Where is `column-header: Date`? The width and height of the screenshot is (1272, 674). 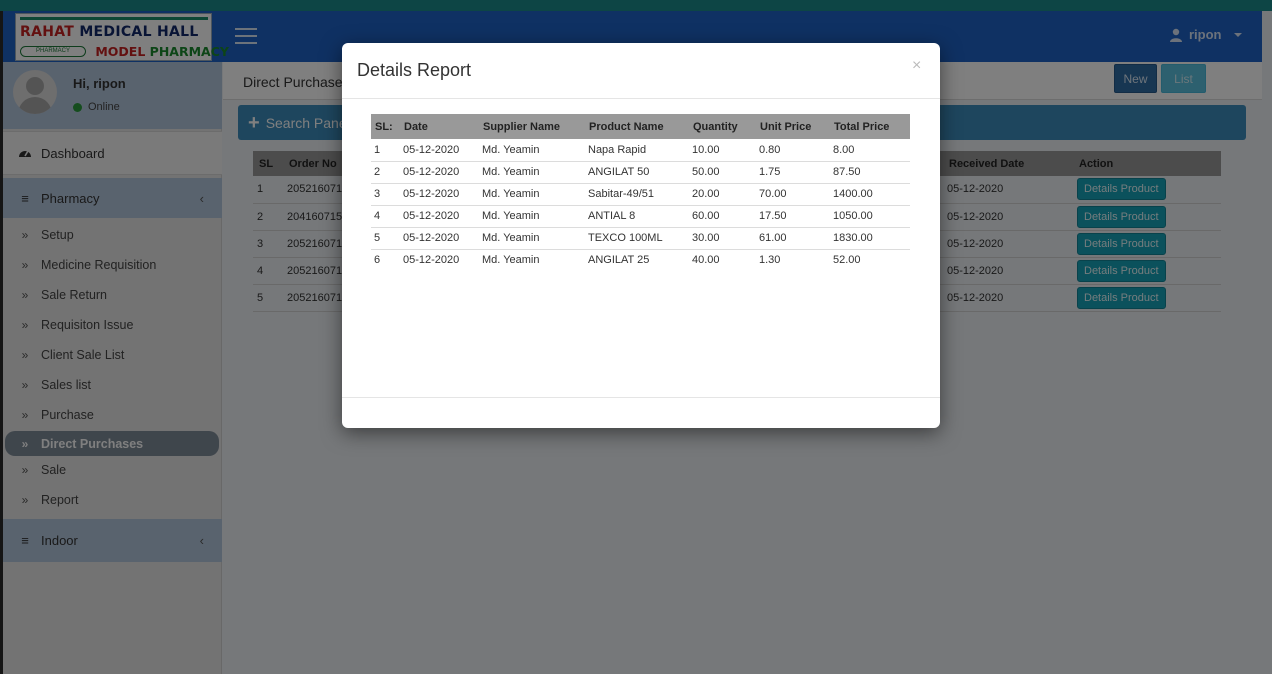
column-header: Date is located at coordinates (439, 126).